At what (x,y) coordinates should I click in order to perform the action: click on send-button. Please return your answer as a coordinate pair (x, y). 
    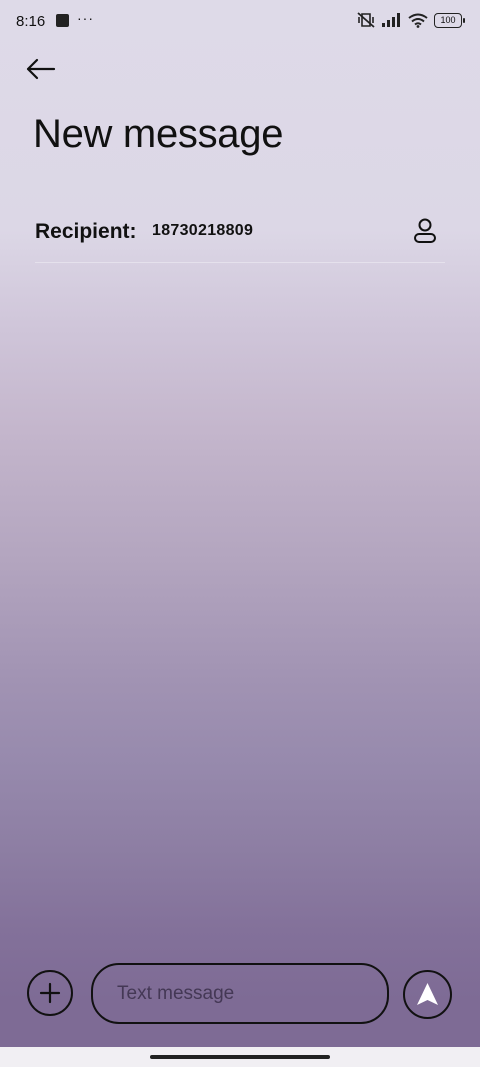
    Looking at the image, I should click on (427, 994).